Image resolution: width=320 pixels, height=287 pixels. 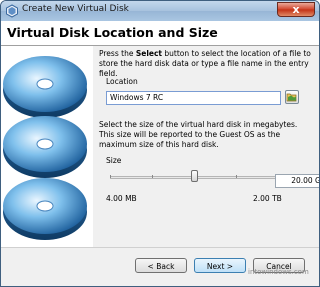 What do you see at coordinates (121, 198) in the screenshot?
I see `size-min-label: 4.00 MB` at bounding box center [121, 198].